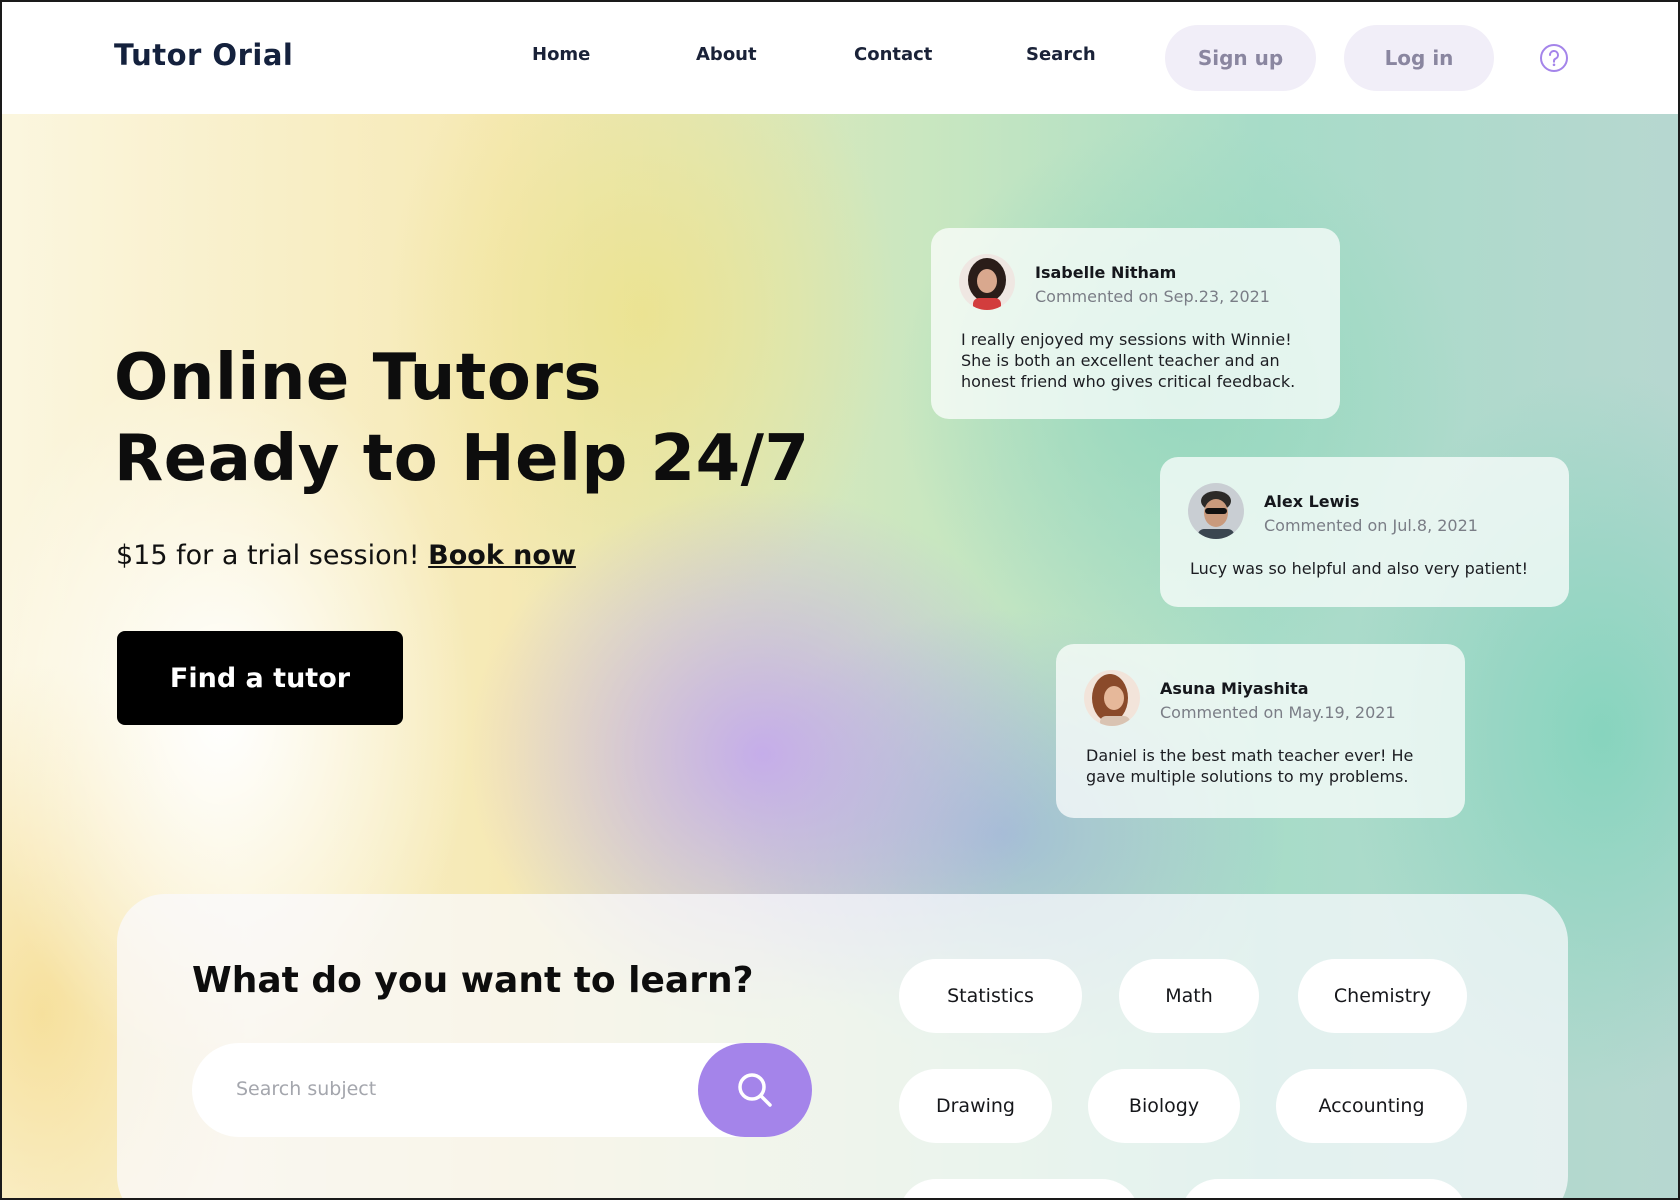 The image size is (1680, 1200). What do you see at coordinates (561, 54) in the screenshot?
I see `nav-home: Home` at bounding box center [561, 54].